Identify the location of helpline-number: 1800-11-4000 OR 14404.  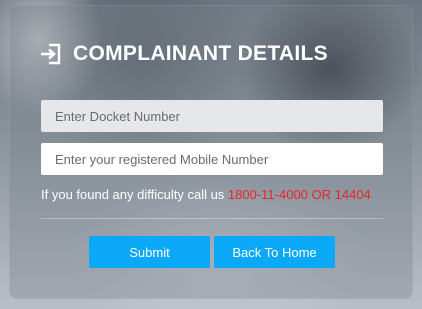
(299, 194).